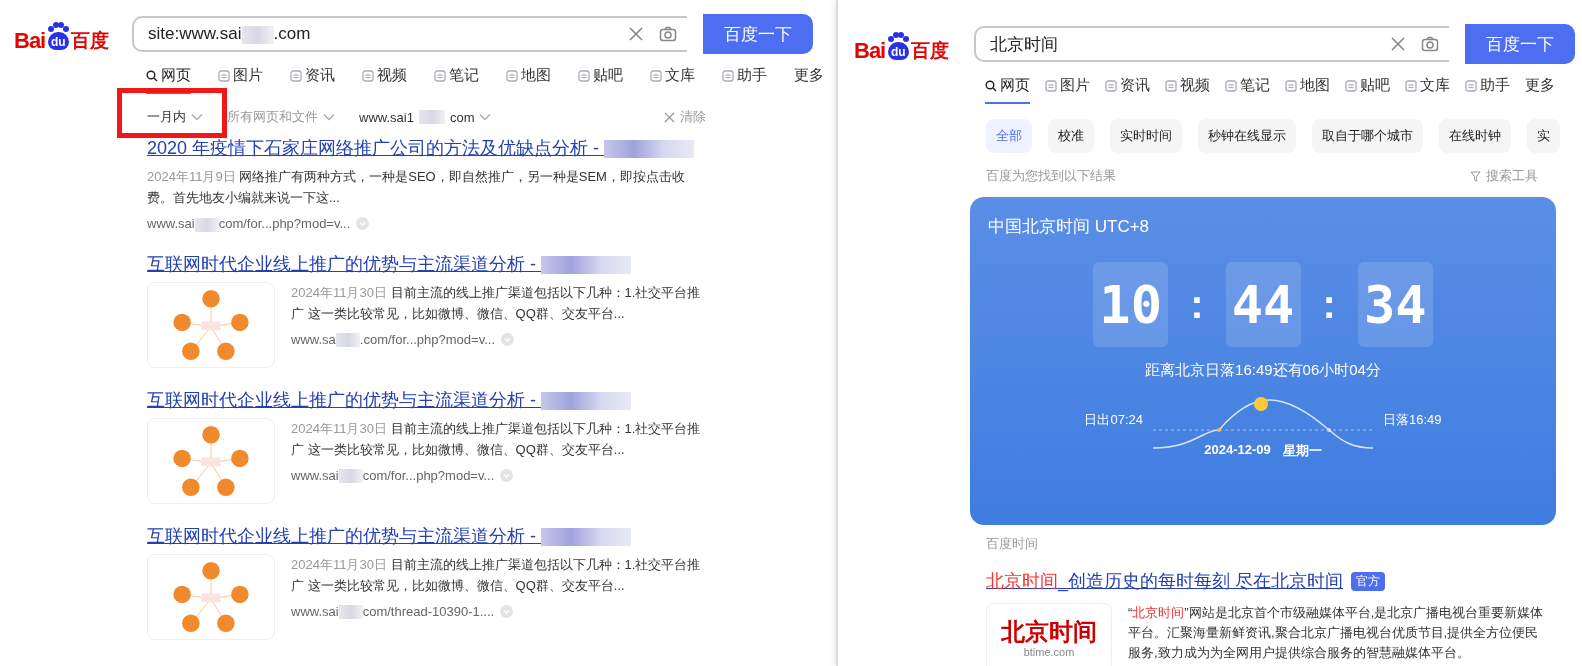 The image size is (1582, 666). I want to click on filter-chip: 校准, so click(1071, 136).